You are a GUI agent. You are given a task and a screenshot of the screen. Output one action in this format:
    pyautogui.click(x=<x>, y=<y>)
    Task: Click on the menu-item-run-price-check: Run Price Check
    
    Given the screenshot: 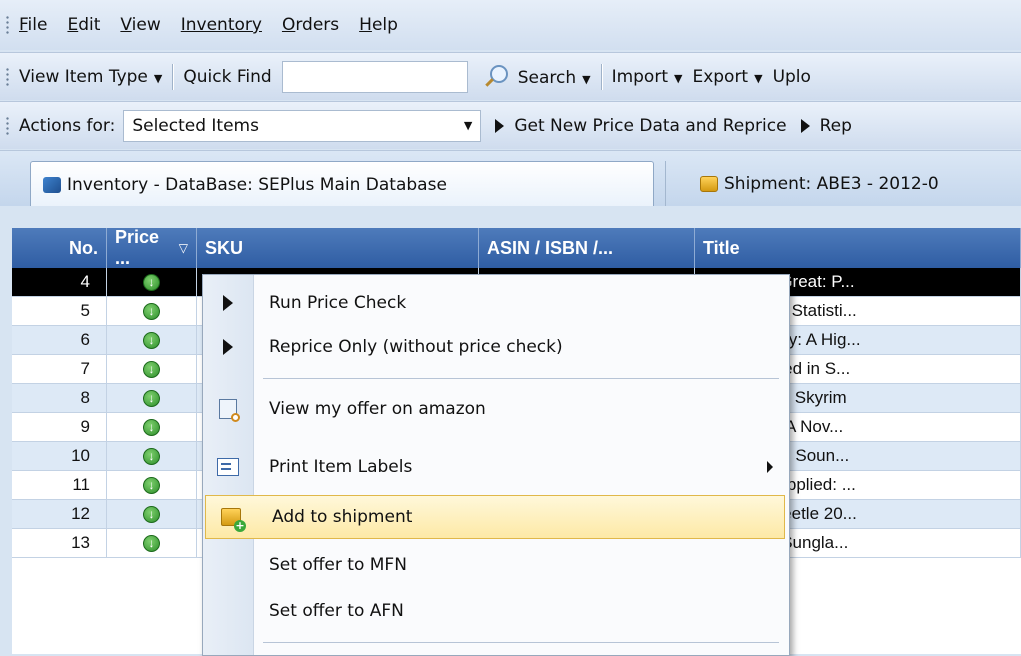 What is the action you would take?
    pyautogui.click(x=496, y=303)
    